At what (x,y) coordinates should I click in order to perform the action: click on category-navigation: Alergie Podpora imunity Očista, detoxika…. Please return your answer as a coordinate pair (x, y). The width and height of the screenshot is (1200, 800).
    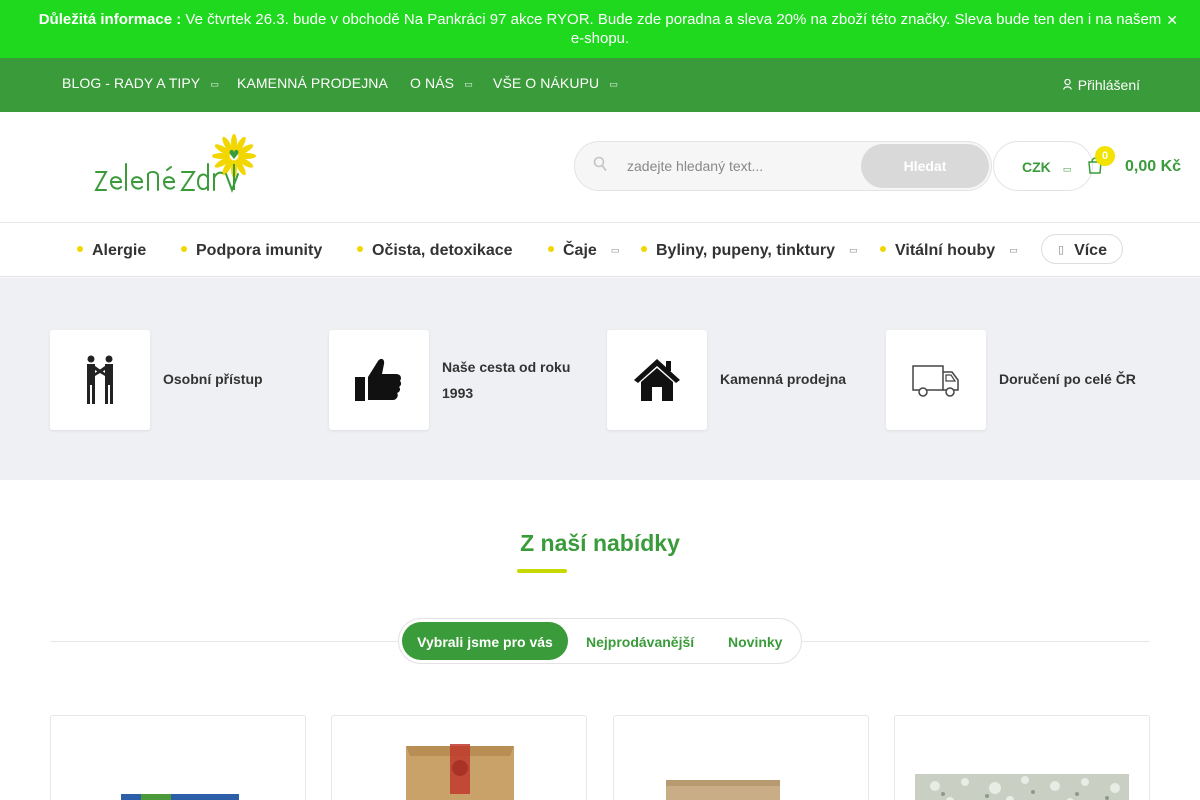
    Looking at the image, I should click on (600, 250).